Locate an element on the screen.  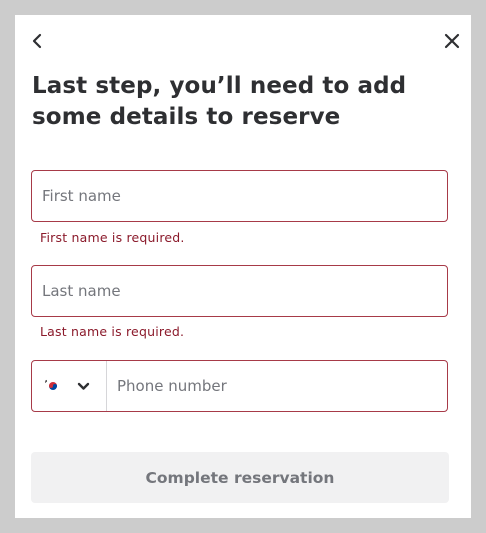
south-korea-flag-icon is located at coordinates (53, 386).